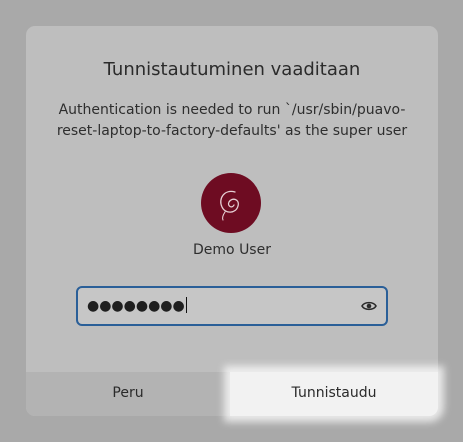  I want to click on cancel-button: Peru, so click(128, 394).